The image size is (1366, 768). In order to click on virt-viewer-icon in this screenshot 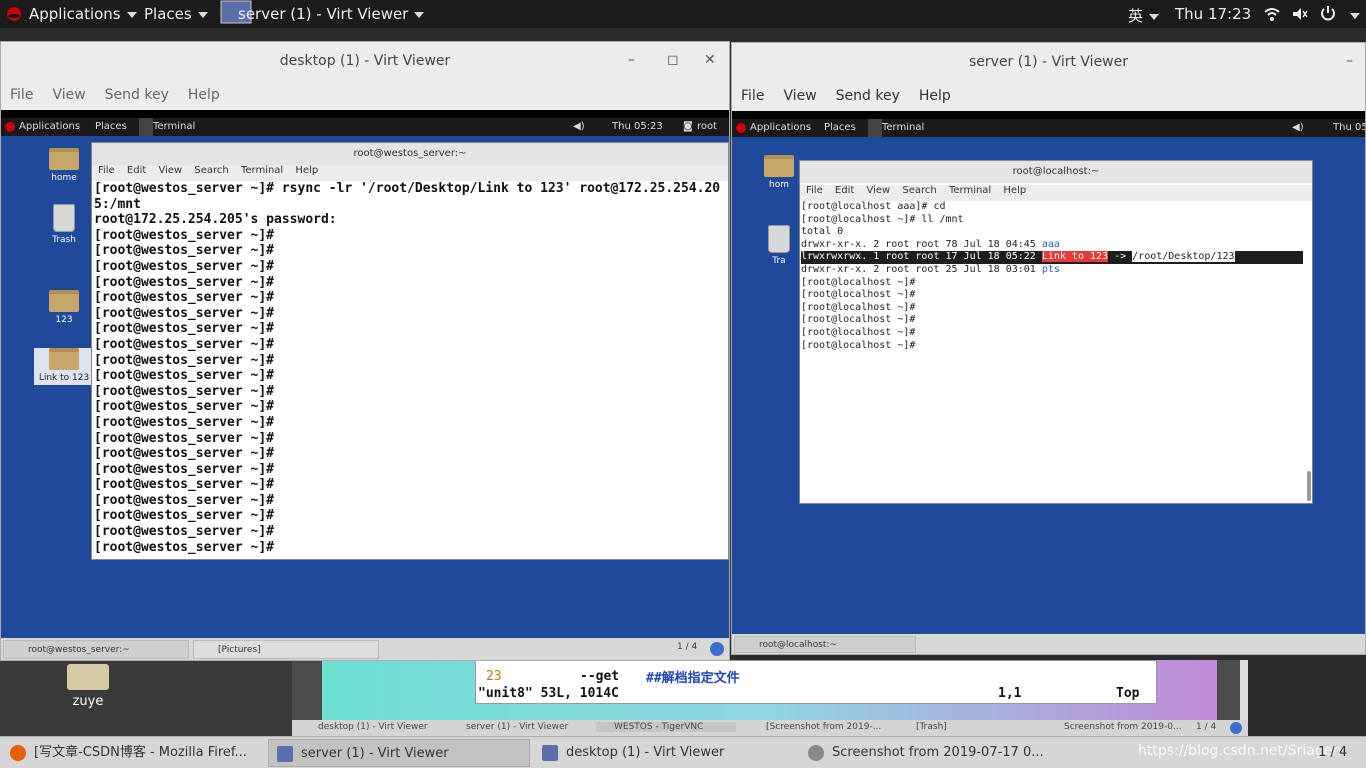, I will do `click(550, 753)`.